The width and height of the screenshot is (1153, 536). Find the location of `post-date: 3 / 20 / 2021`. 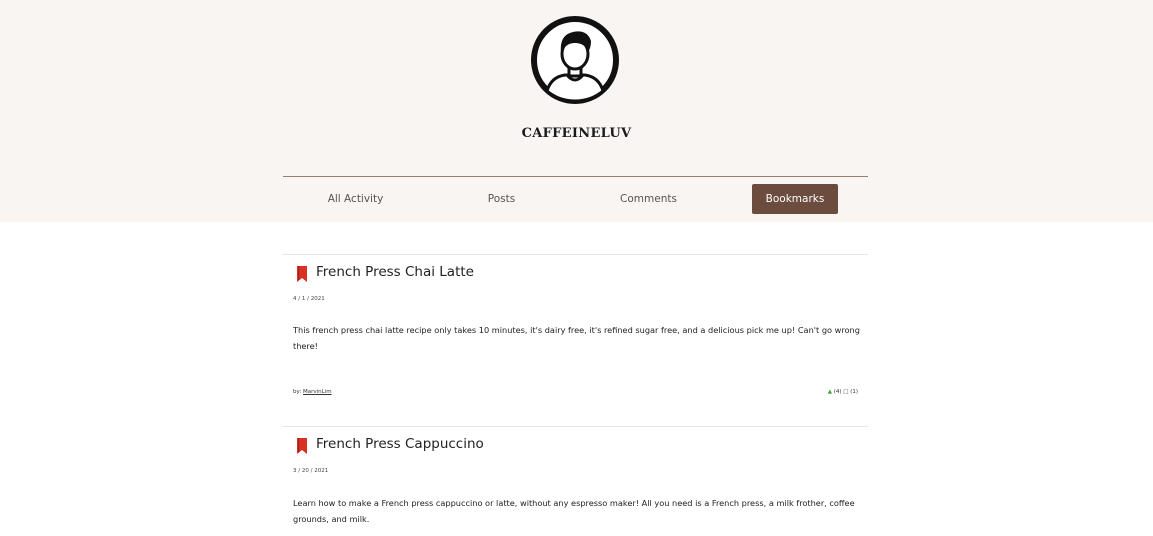

post-date: 3 / 20 / 2021 is located at coordinates (311, 471).